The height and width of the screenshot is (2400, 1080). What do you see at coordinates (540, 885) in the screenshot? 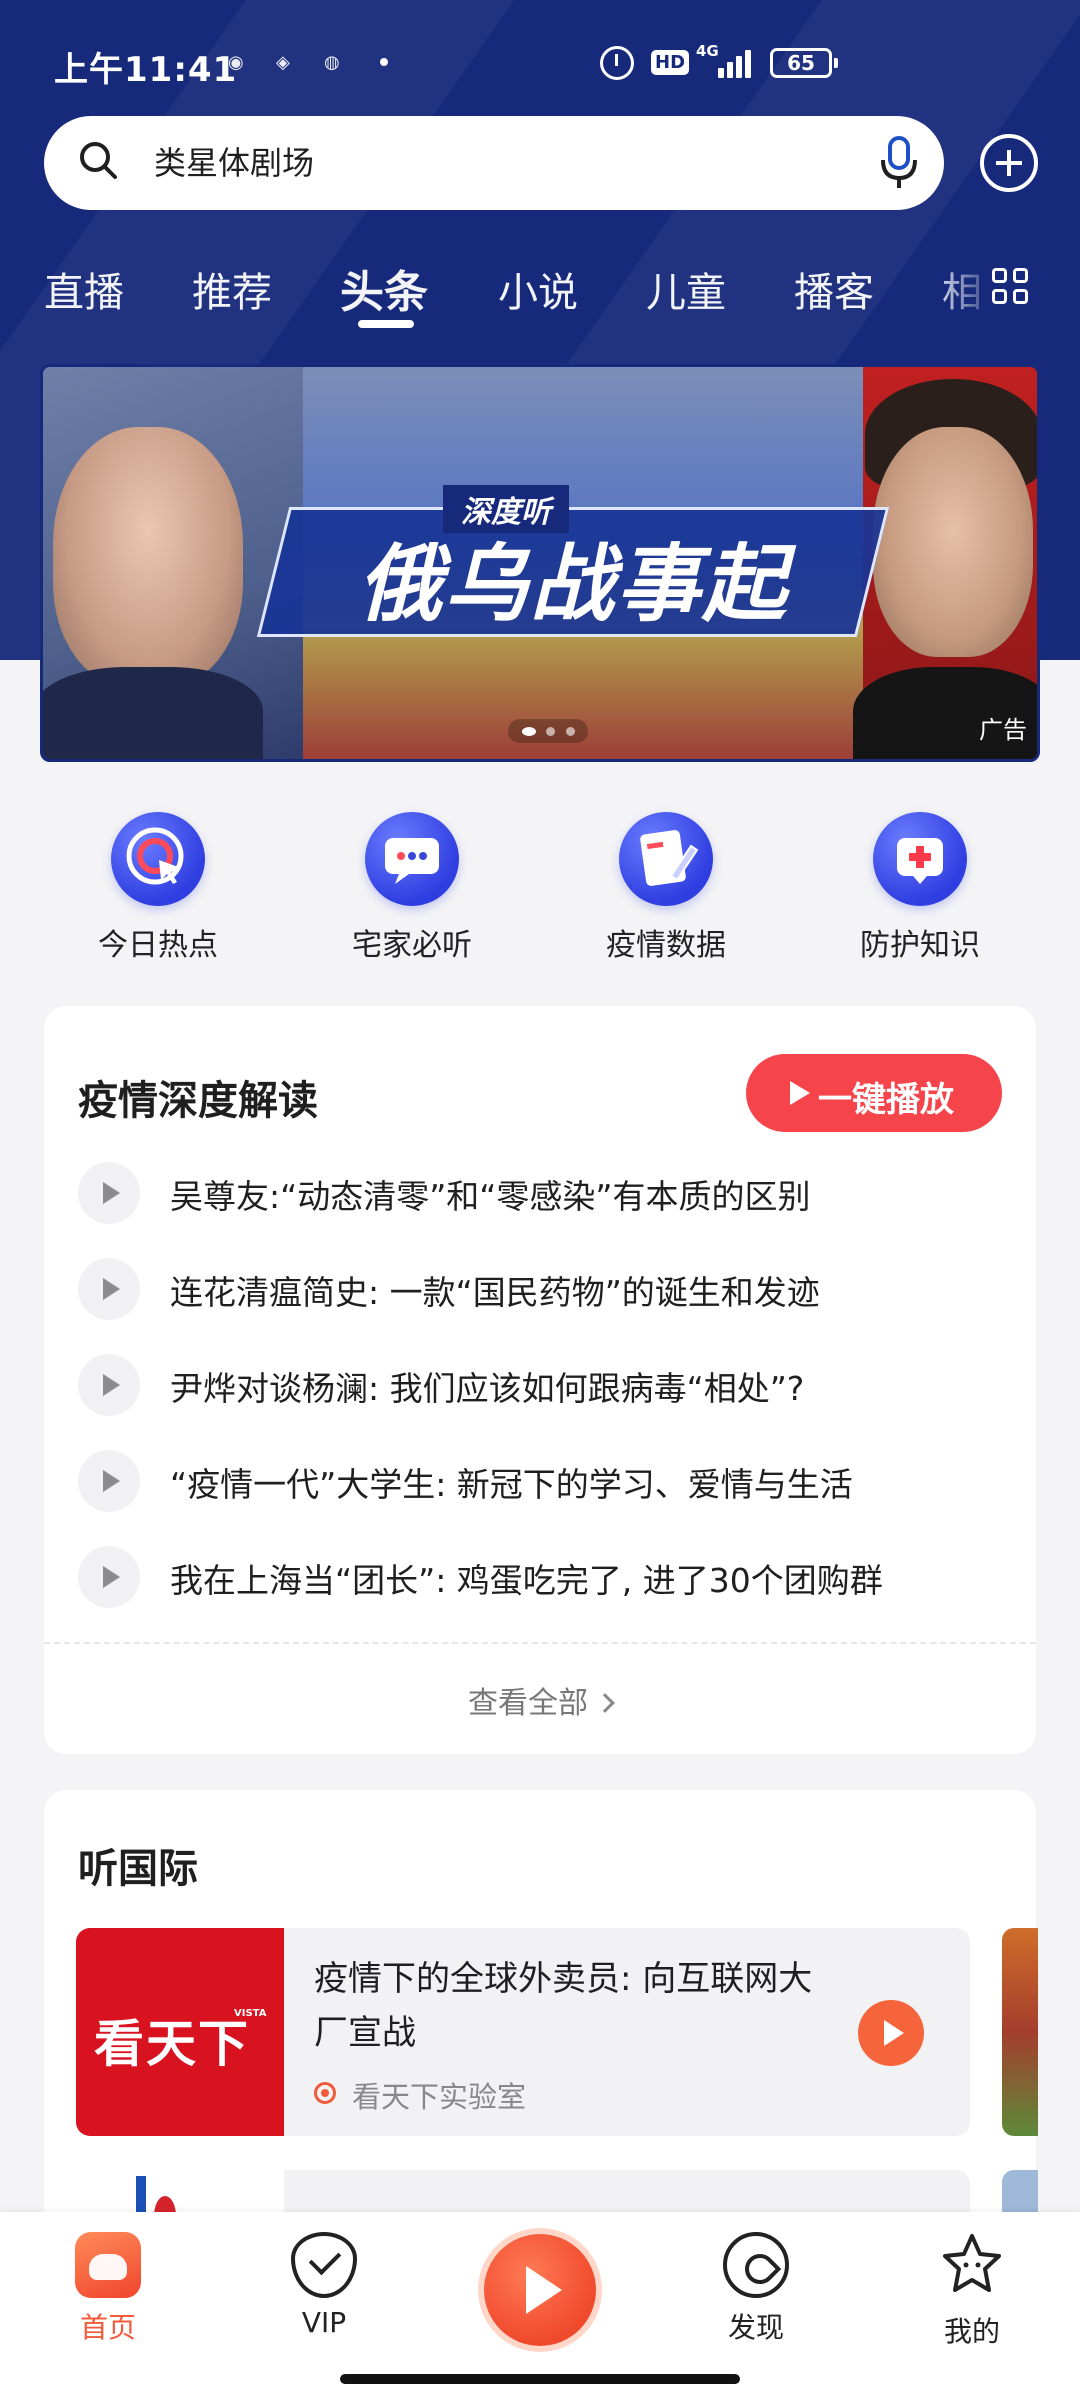
I see `quick-entries: 今日热点 宅家必听 疫情数据 防护知识` at bounding box center [540, 885].